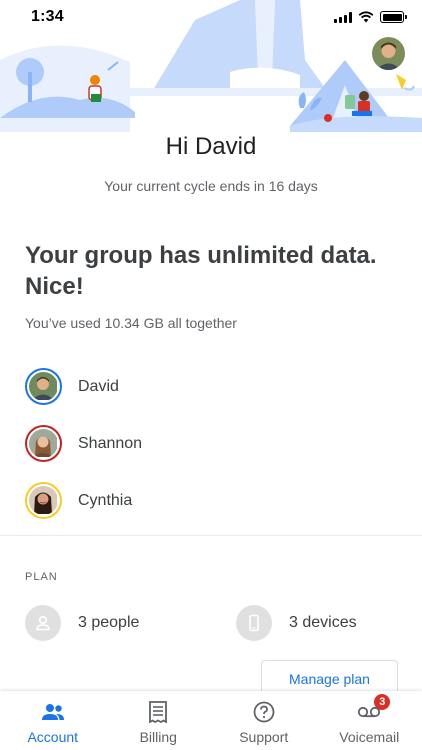  Describe the element at coordinates (343, 17) in the screenshot. I see `cellular-signal-icon` at that location.